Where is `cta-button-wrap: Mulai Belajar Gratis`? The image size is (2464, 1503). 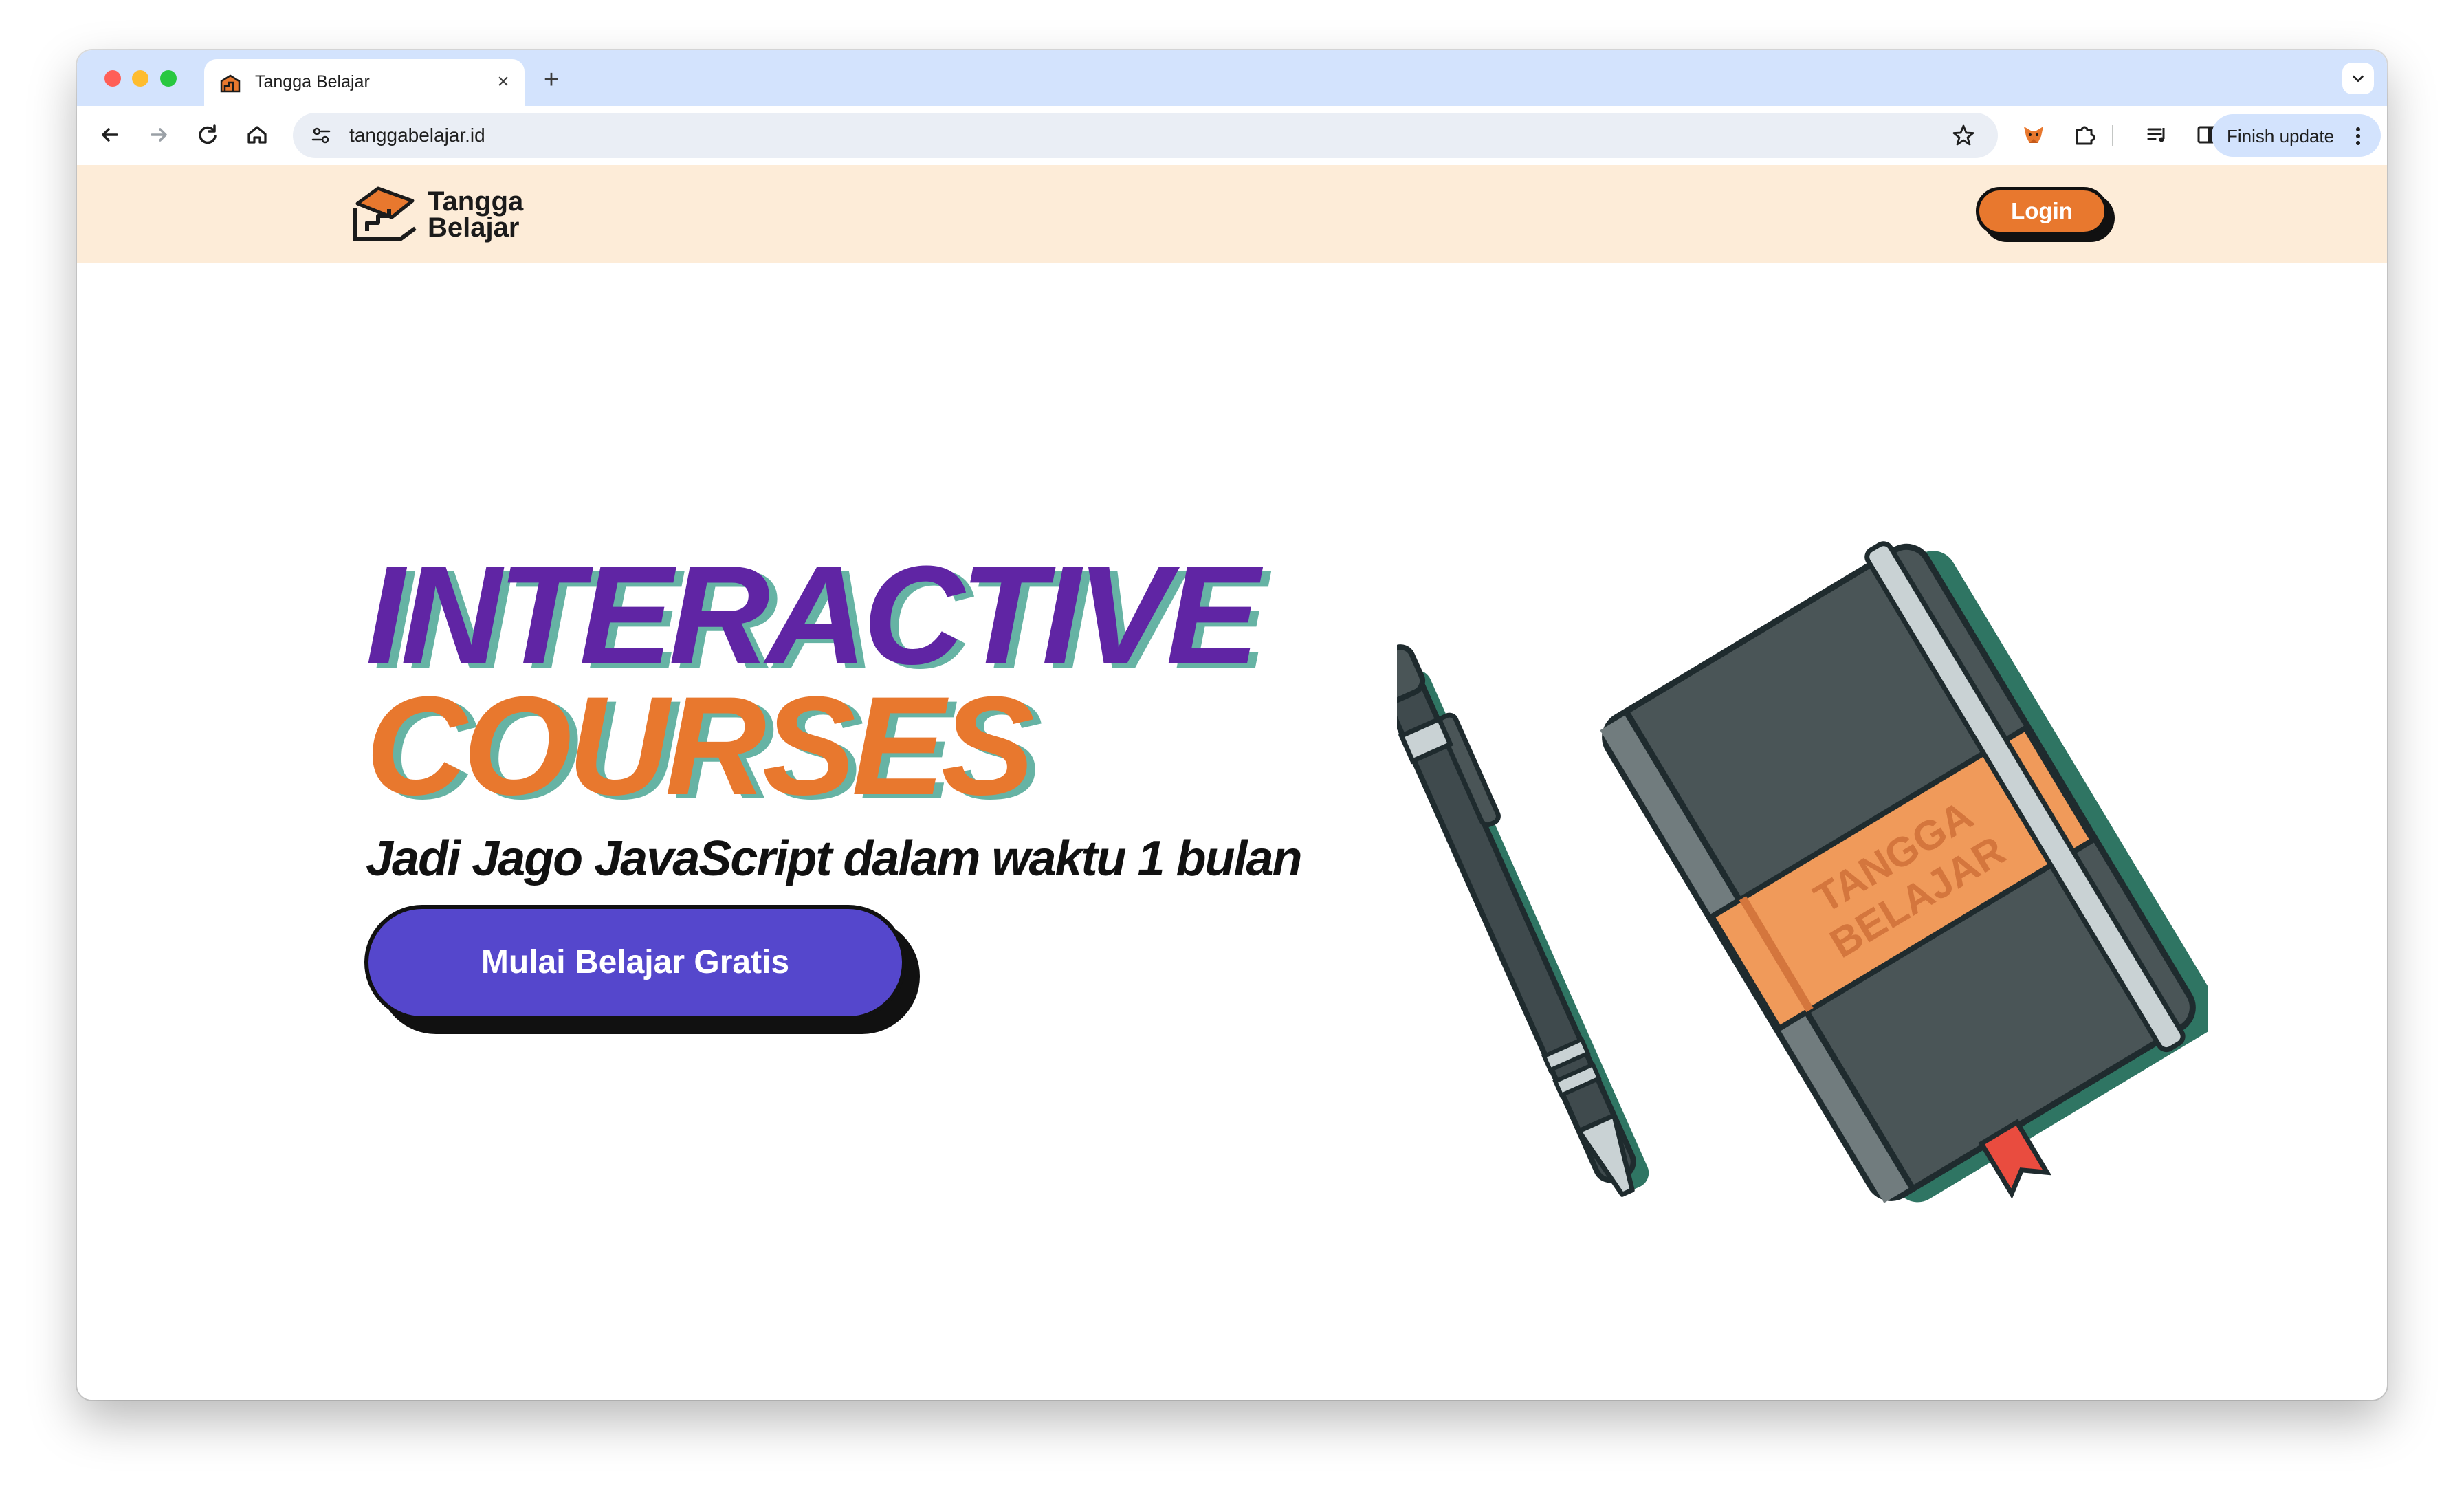 cta-button-wrap: Mulai Belajar Gratis is located at coordinates (642, 973).